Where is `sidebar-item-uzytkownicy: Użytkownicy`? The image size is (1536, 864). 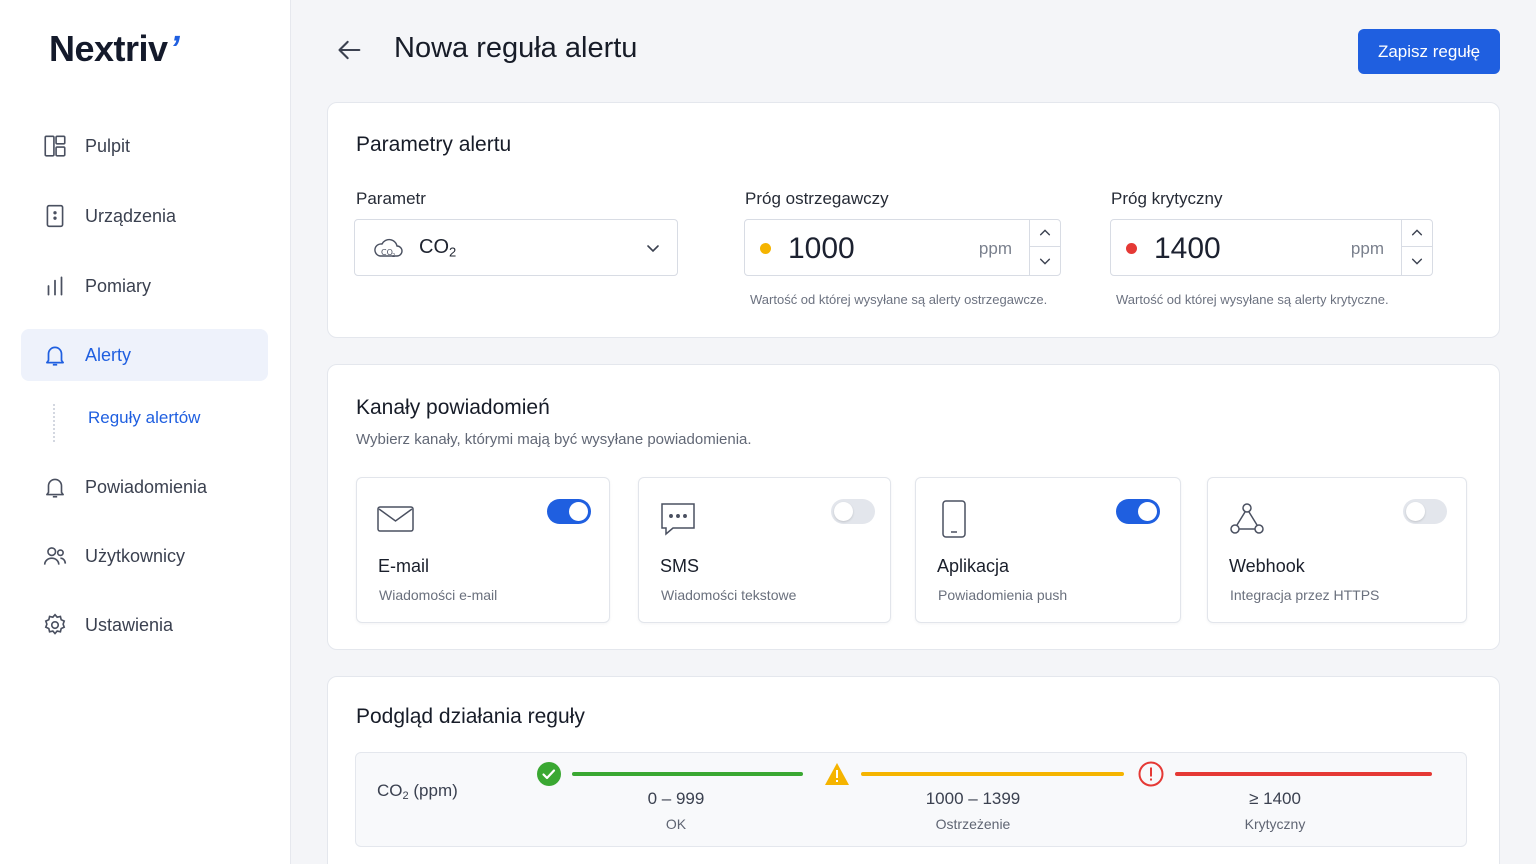 sidebar-item-uzytkownicy: Użytkownicy is located at coordinates (144, 556).